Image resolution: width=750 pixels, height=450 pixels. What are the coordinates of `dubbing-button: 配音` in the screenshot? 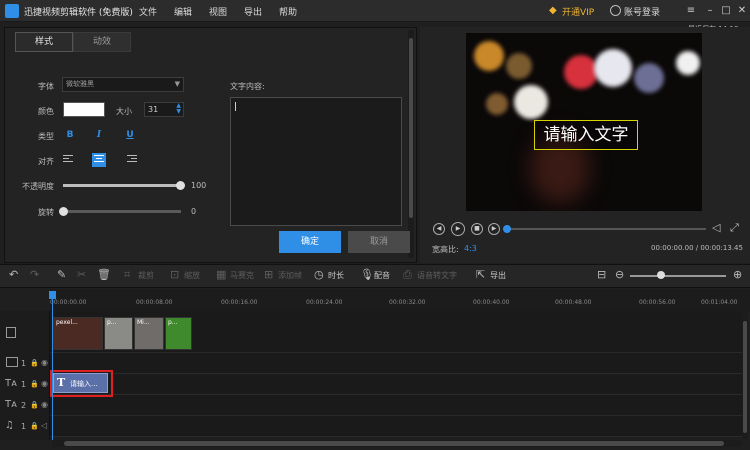 It's located at (382, 275).